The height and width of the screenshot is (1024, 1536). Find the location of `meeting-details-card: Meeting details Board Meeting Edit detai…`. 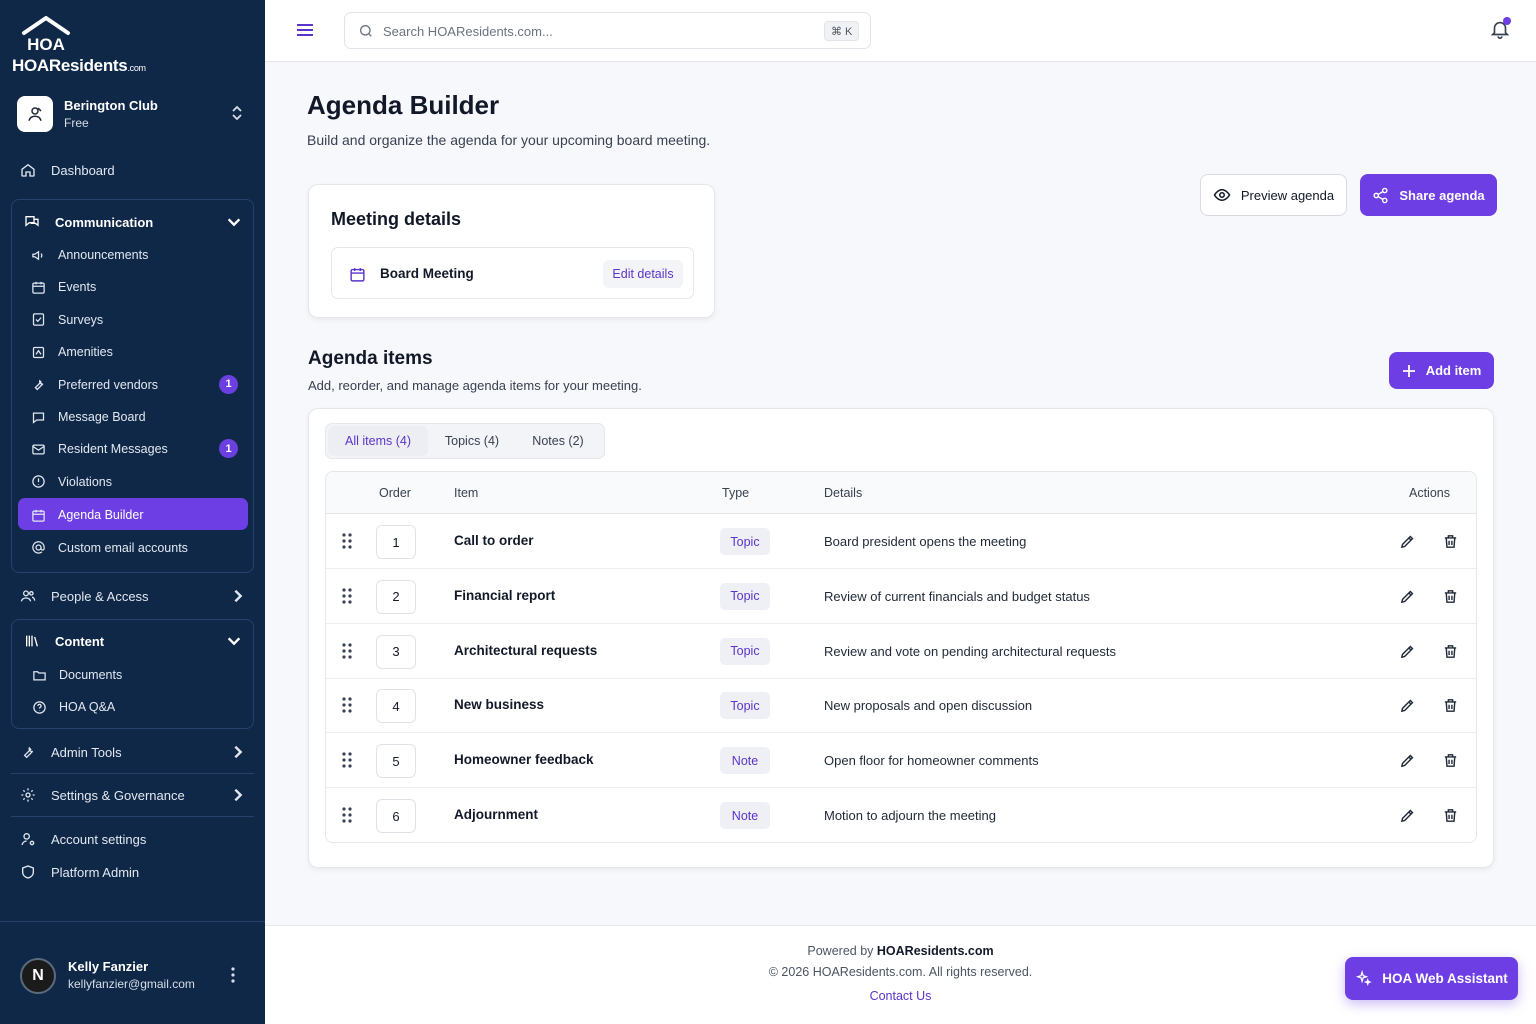

meeting-details-card: Meeting details Board Meeting Edit detai… is located at coordinates (511, 251).